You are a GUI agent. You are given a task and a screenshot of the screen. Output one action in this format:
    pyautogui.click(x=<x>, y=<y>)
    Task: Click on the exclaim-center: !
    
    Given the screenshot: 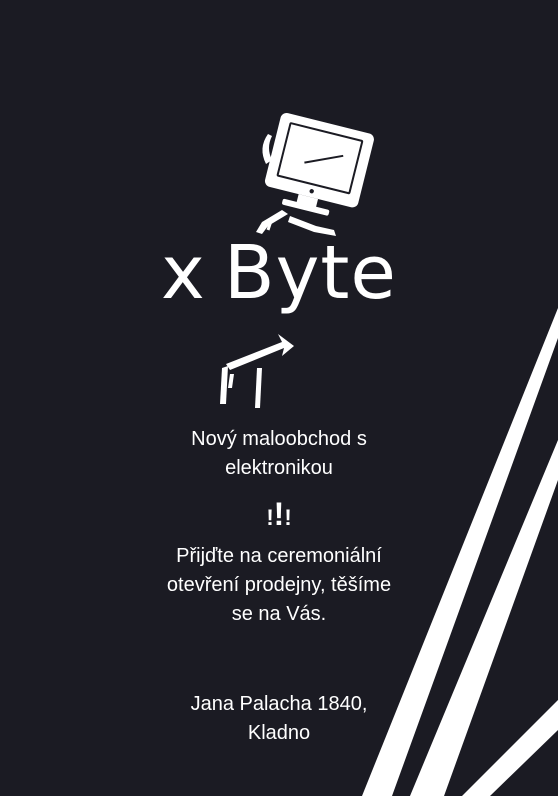 What is the action you would take?
    pyautogui.click(x=279, y=514)
    